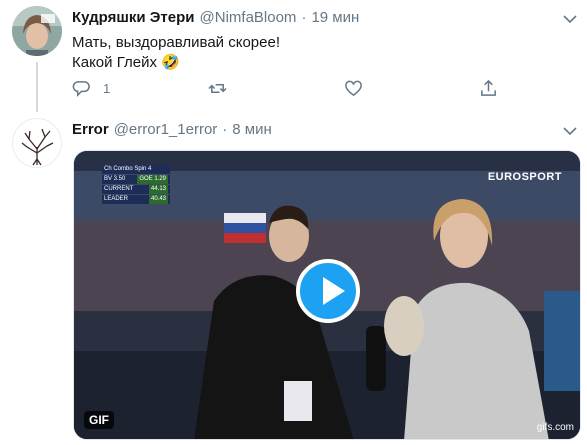 This screenshot has height=445, width=587. What do you see at coordinates (37, 143) in the screenshot?
I see `avatar-error` at bounding box center [37, 143].